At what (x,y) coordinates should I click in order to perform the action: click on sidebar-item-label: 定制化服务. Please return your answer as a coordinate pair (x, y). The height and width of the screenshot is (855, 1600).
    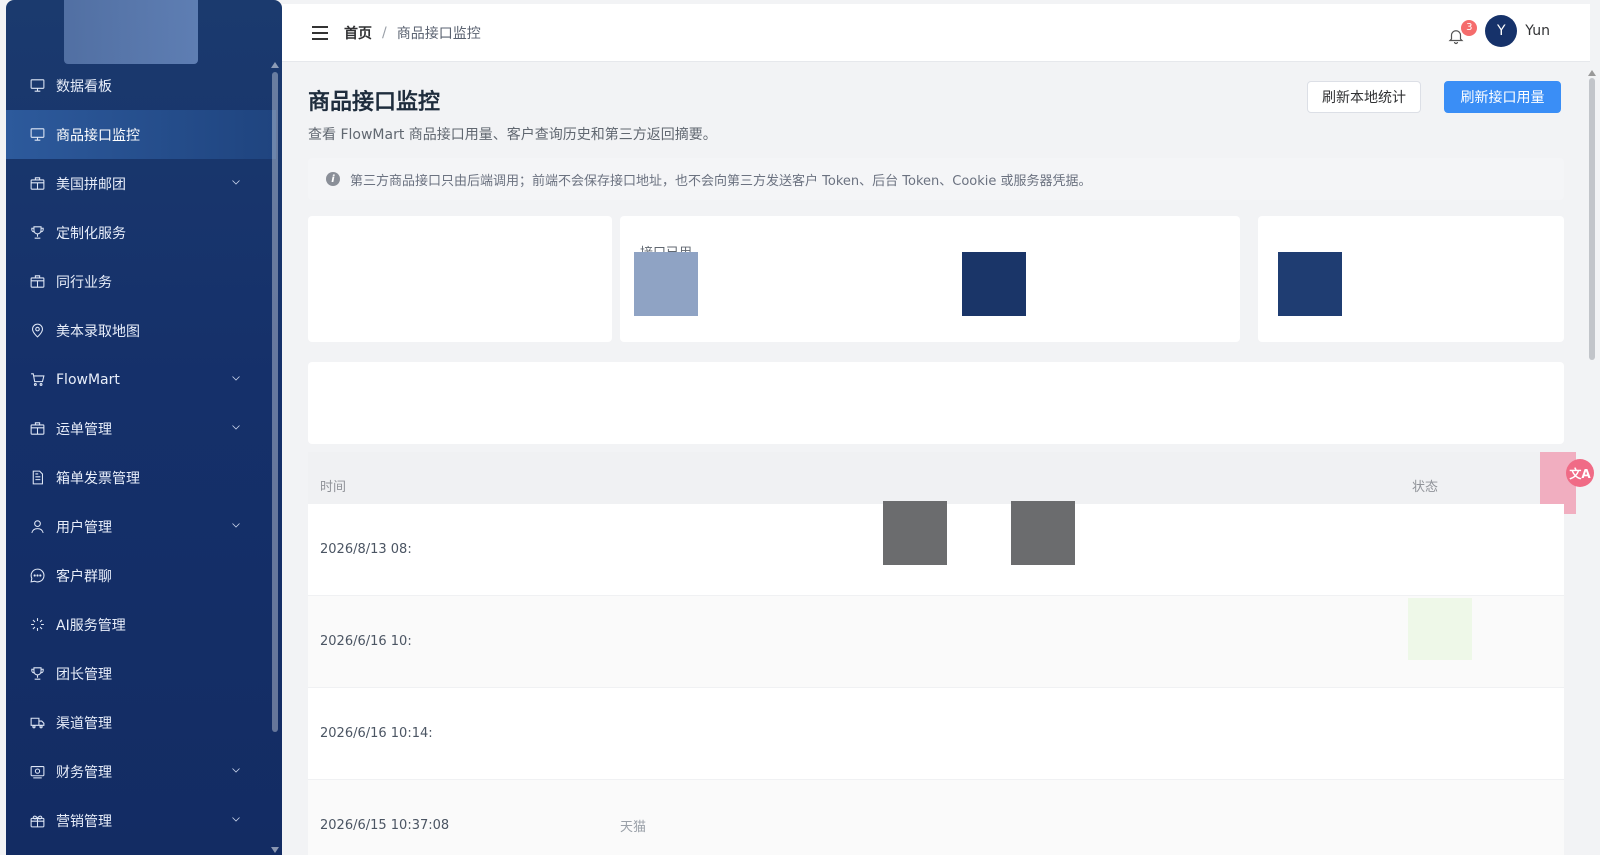
    Looking at the image, I should click on (91, 233).